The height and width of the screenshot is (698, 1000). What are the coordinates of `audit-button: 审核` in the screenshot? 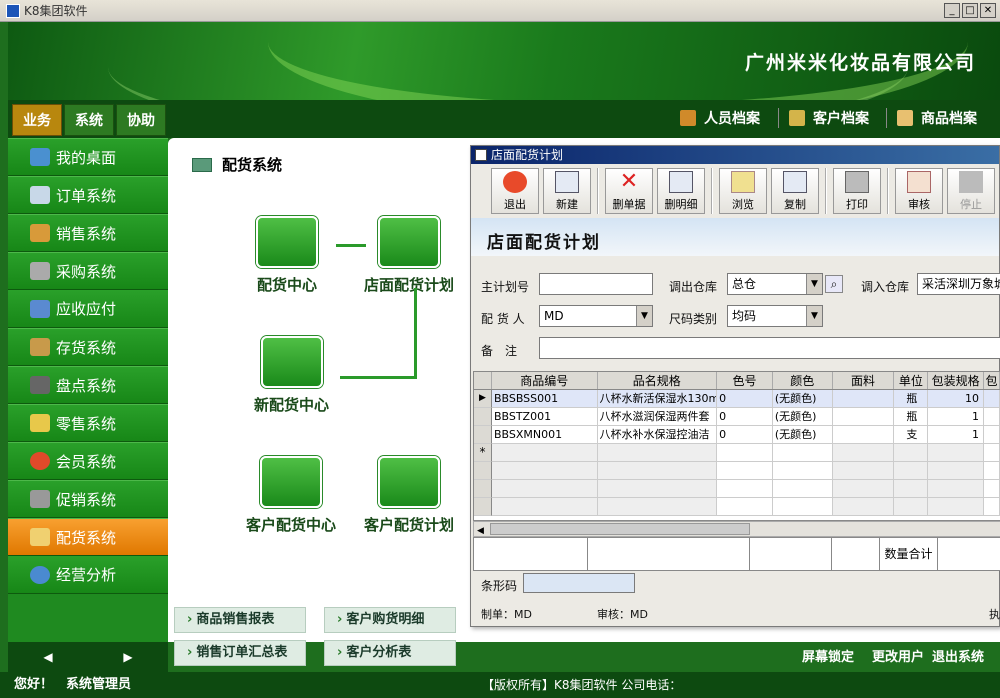 It's located at (919, 191).